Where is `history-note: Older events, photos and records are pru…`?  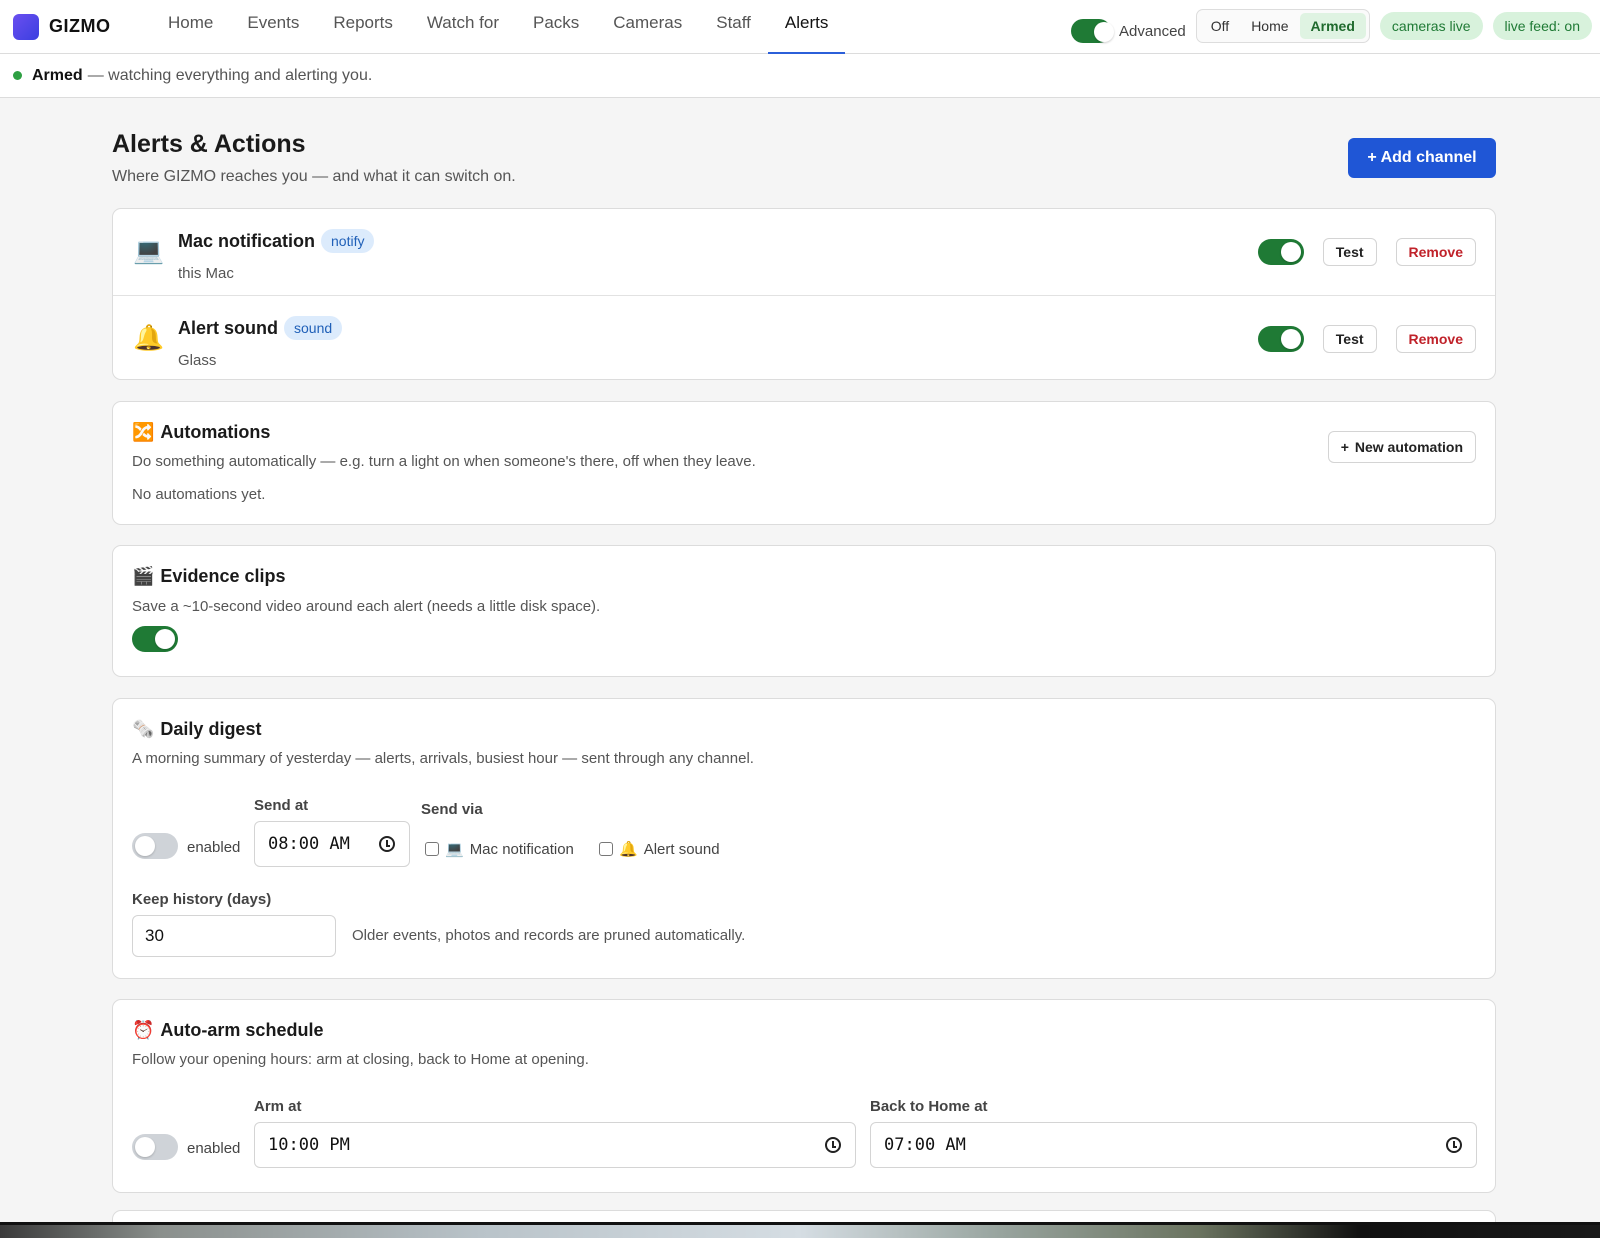
history-note: Older events, photos and records are pru… is located at coordinates (549, 935).